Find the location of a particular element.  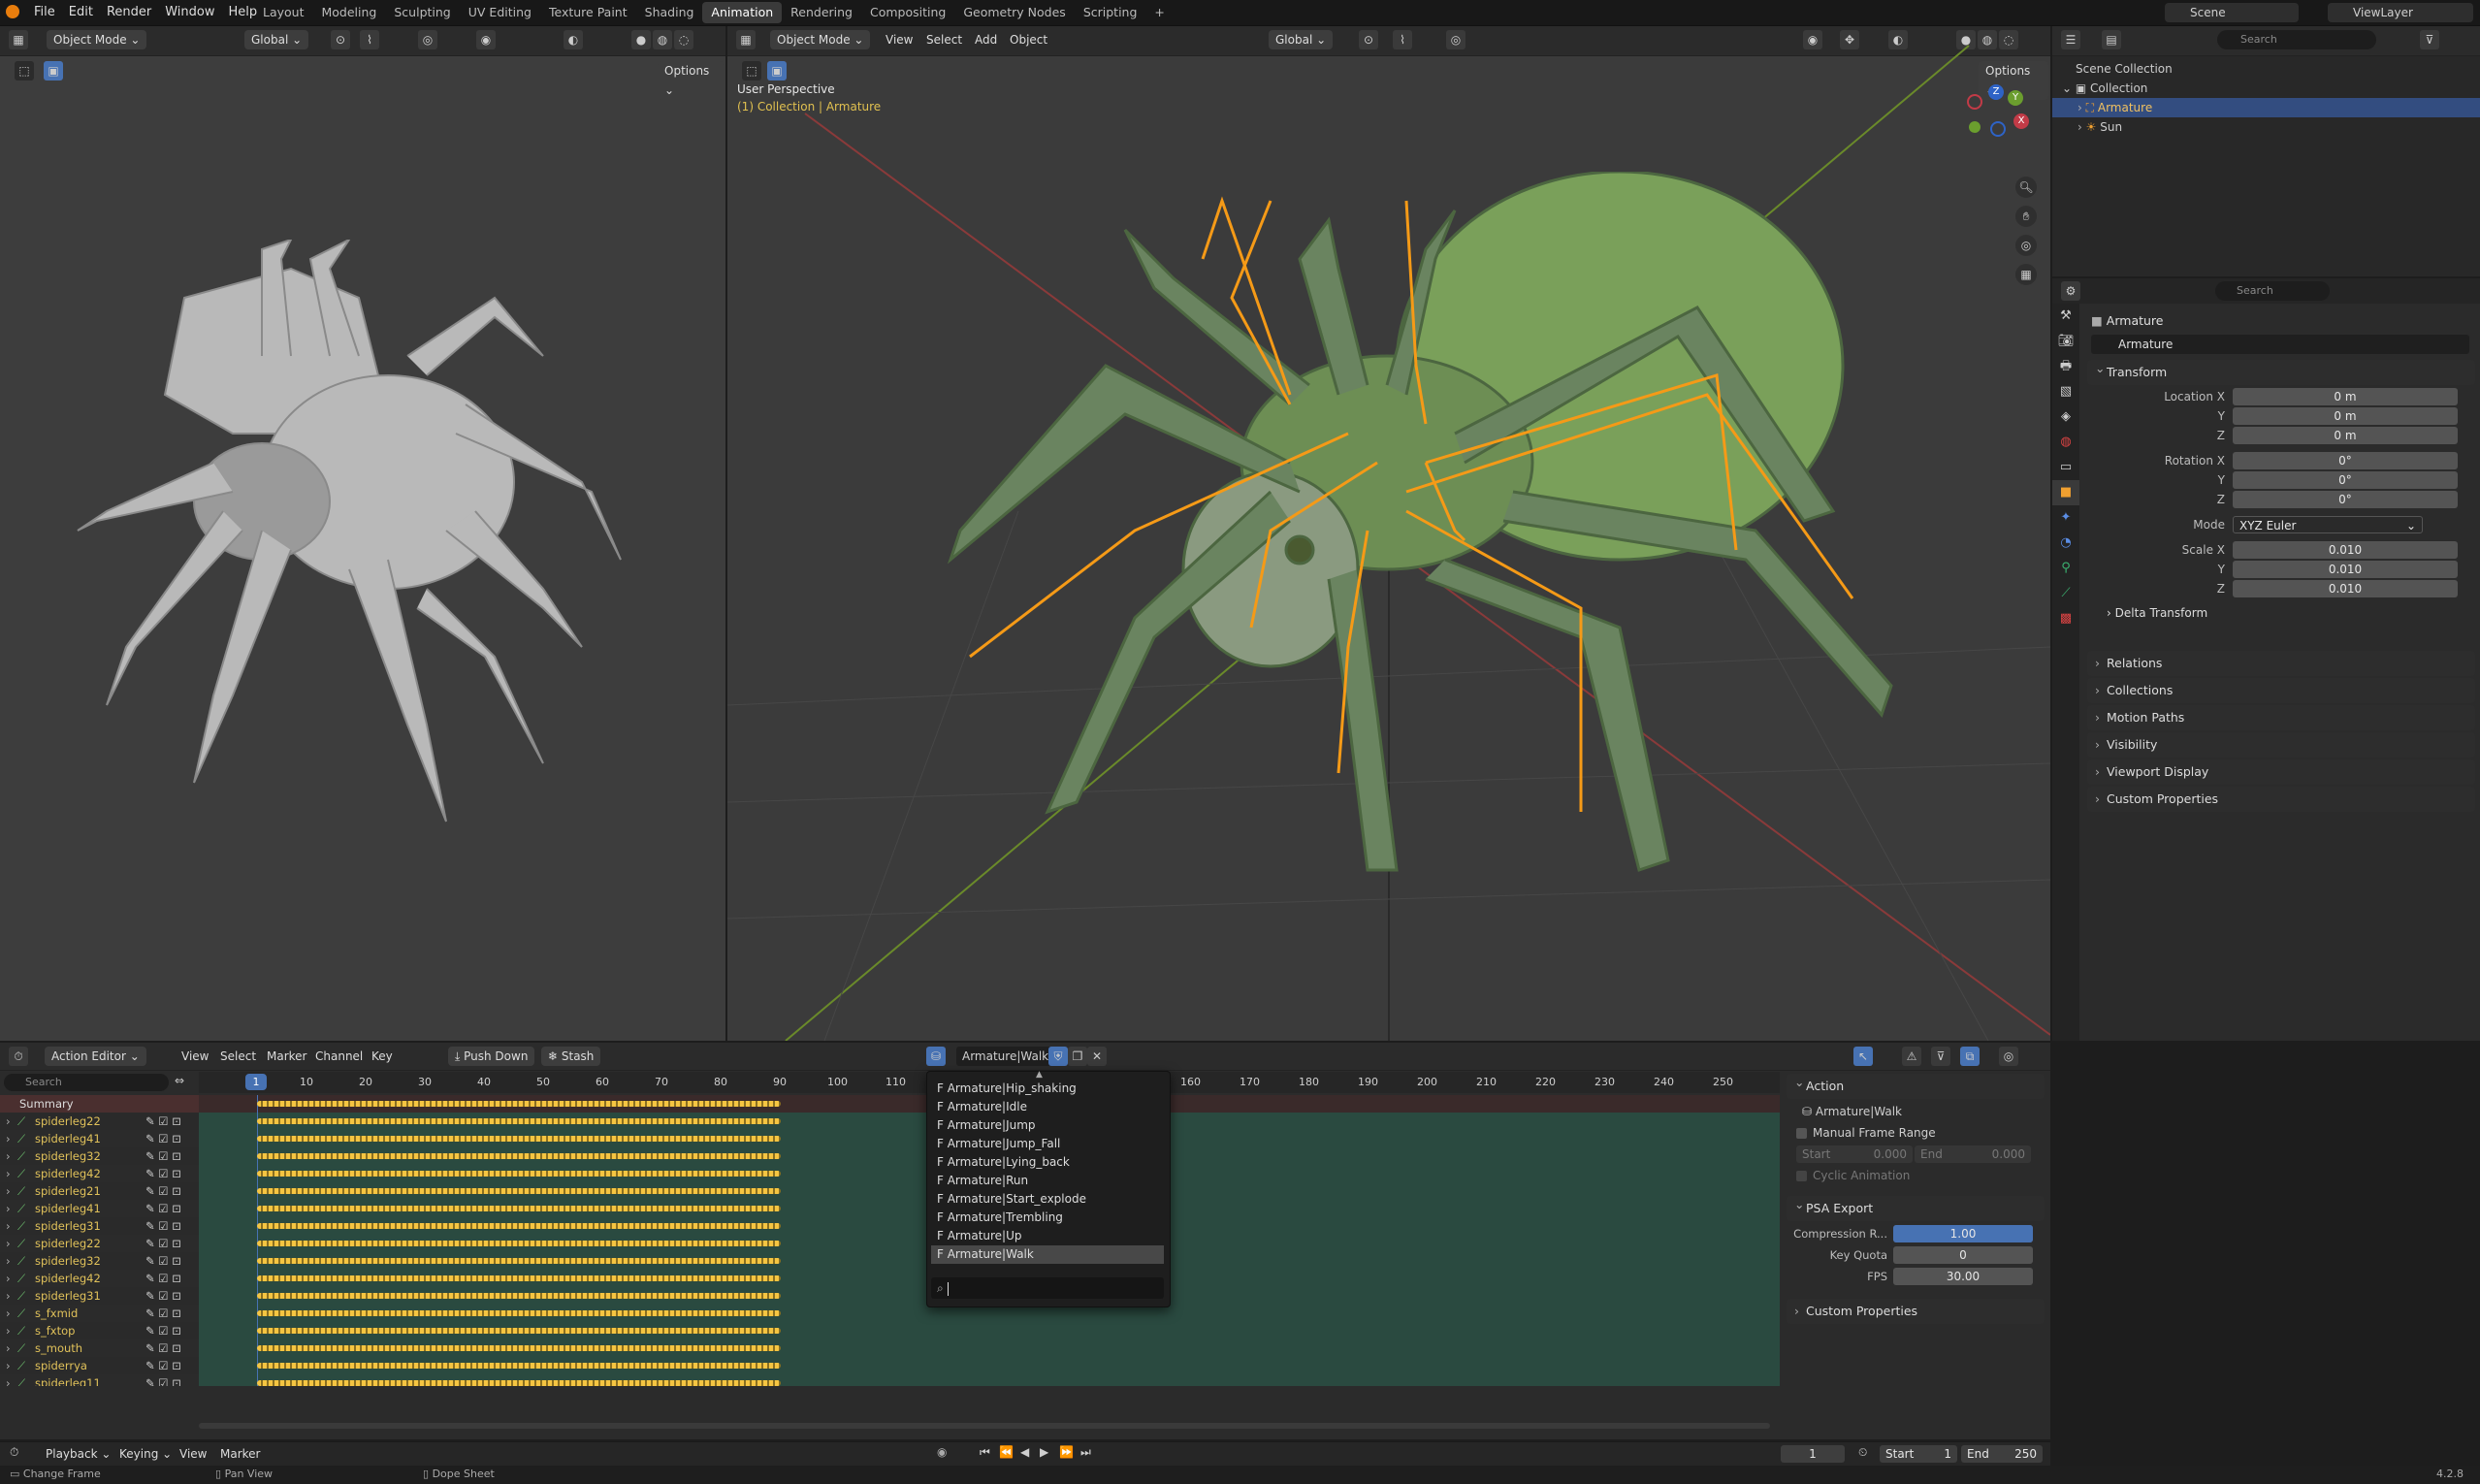

action-list-item: F Armature|Hip_shaking is located at coordinates (1047, 1089).